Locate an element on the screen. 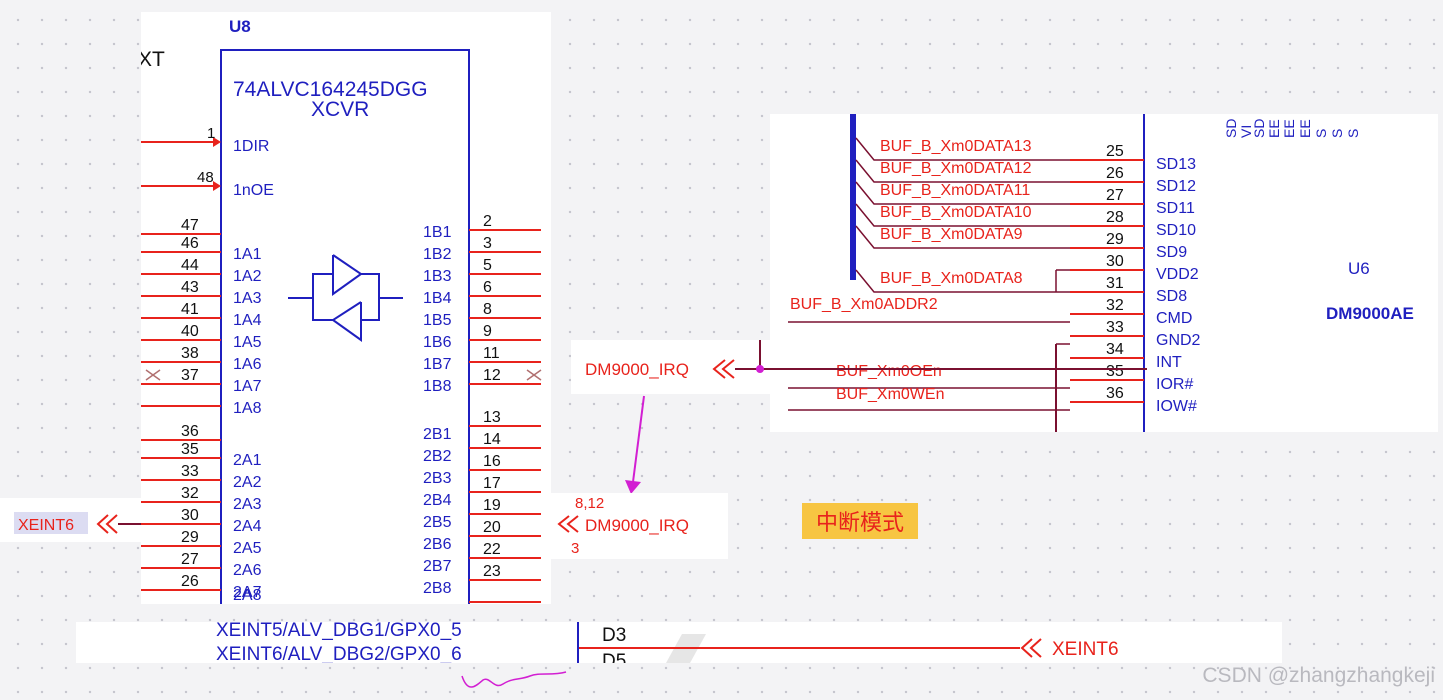  pin-number: 20 is located at coordinates (492, 527).